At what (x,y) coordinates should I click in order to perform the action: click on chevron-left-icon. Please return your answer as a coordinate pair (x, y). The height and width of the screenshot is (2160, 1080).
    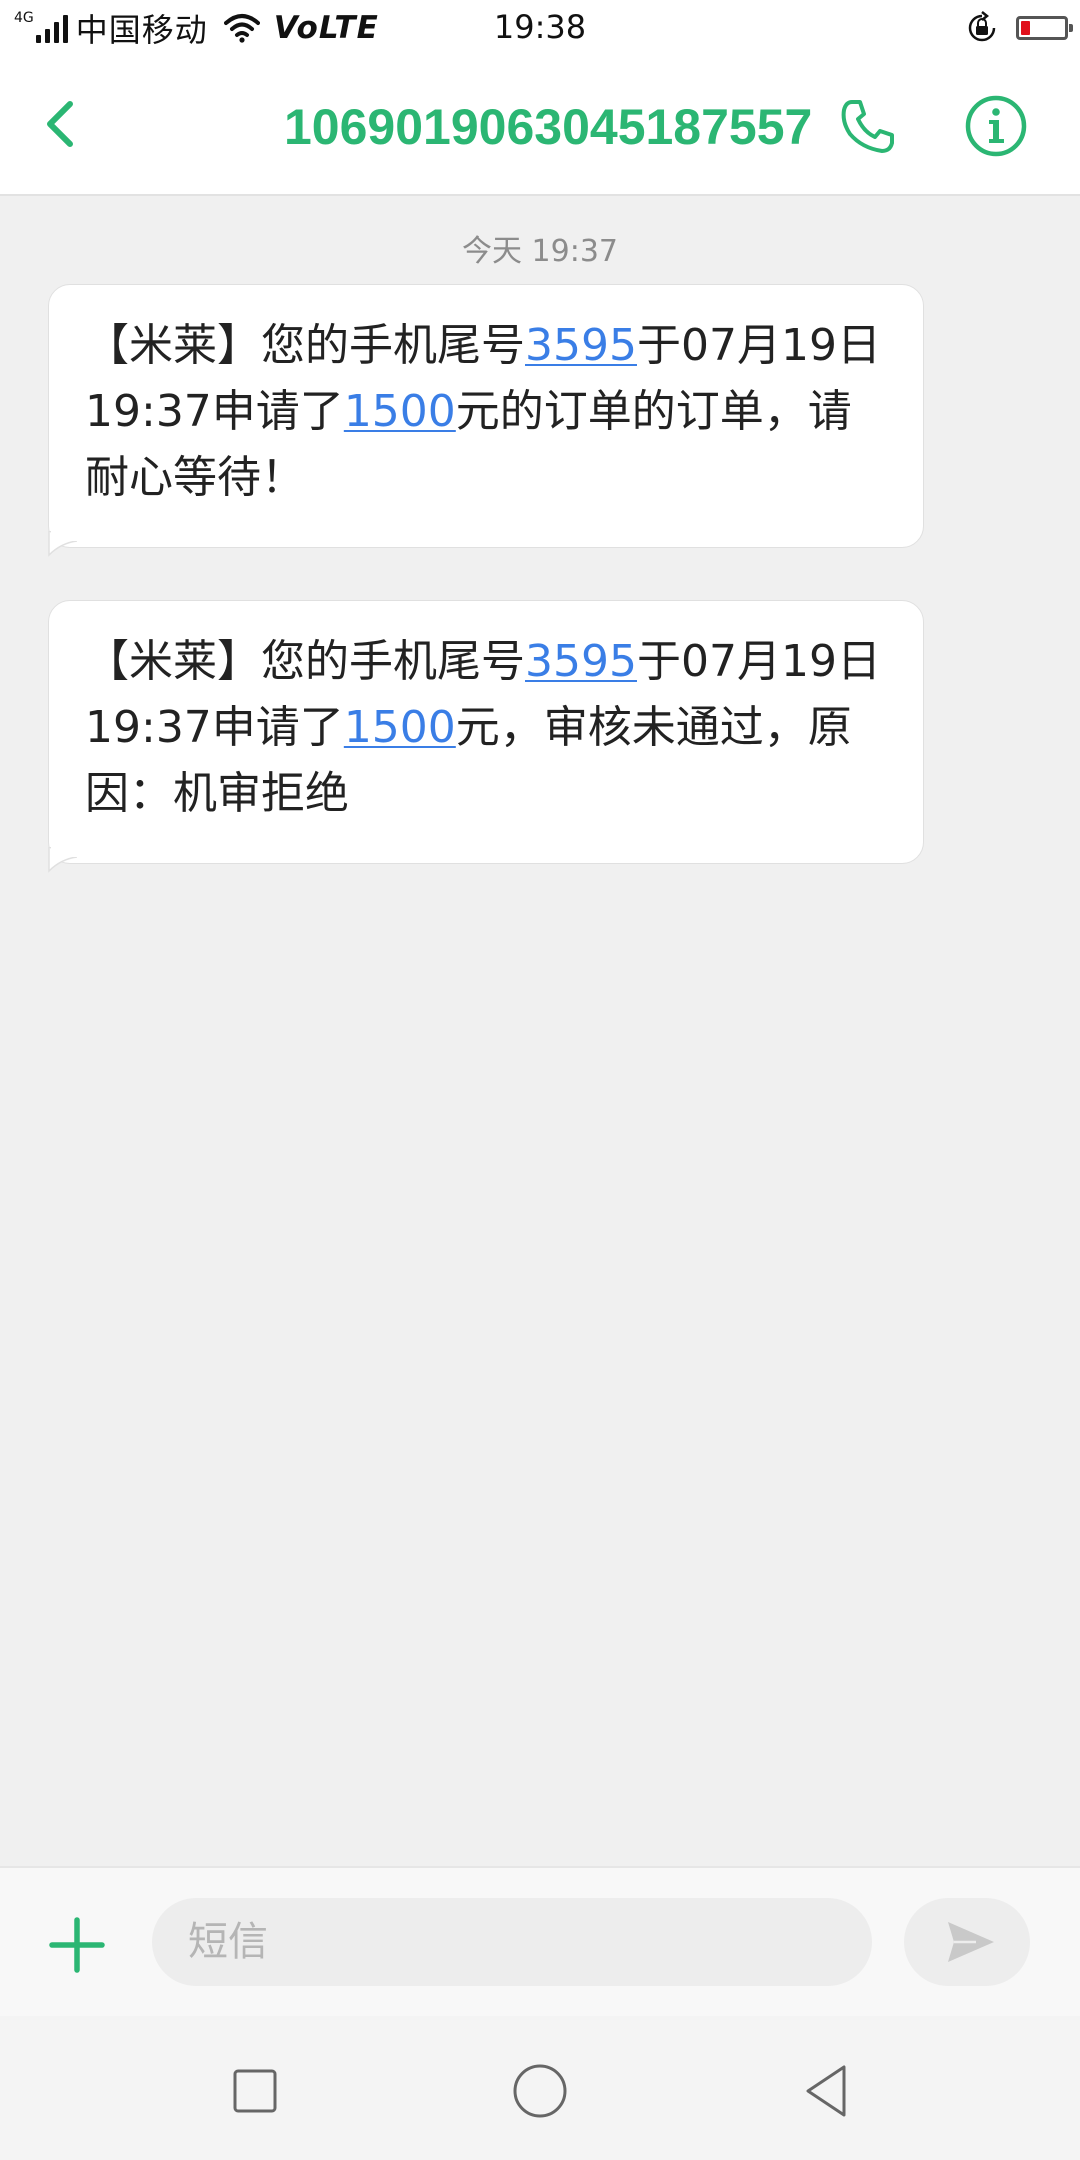
    Looking at the image, I should click on (61, 124).